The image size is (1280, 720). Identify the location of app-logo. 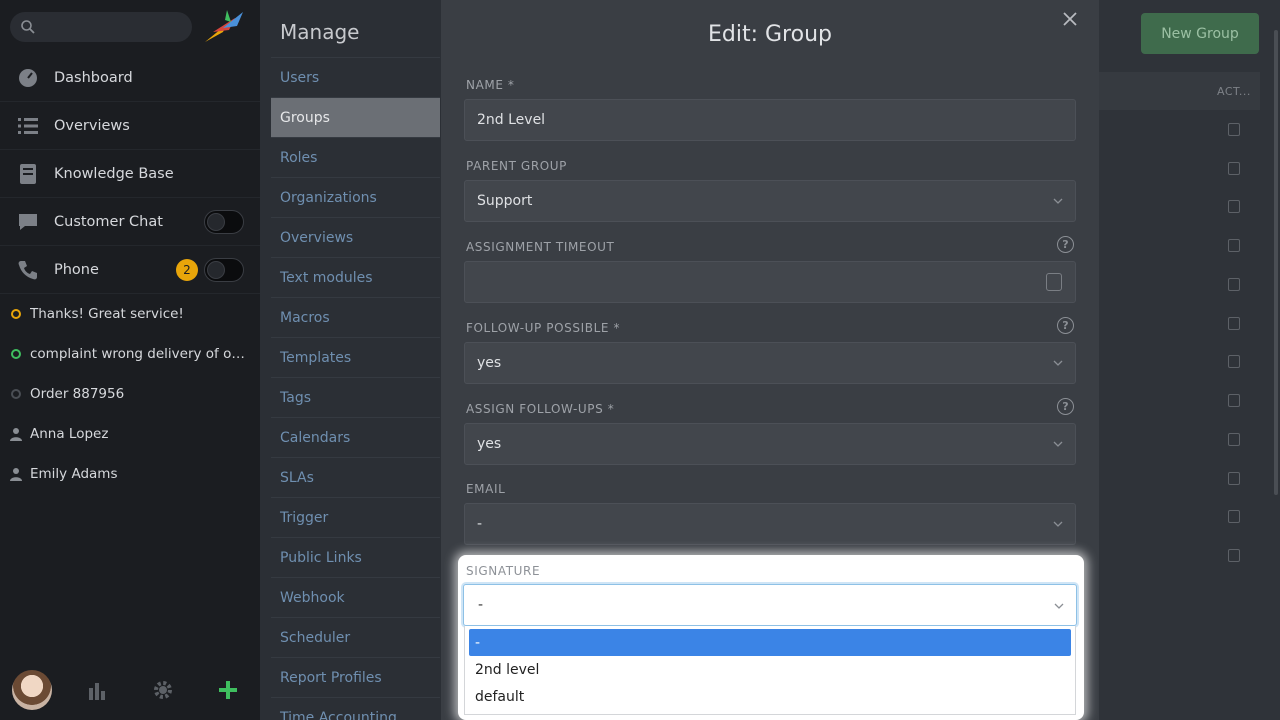
(225, 27).